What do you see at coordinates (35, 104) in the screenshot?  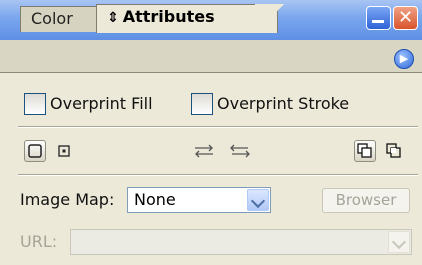 I see `overprint-fill-checkbox` at bounding box center [35, 104].